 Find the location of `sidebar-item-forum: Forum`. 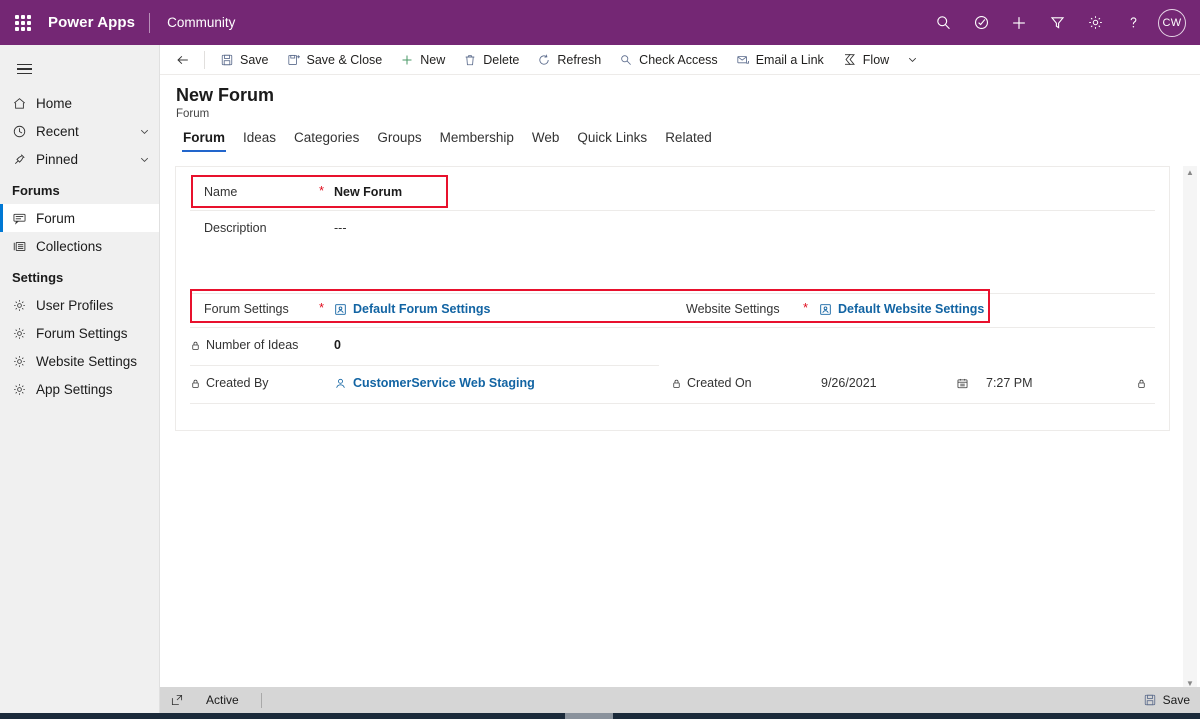

sidebar-item-forum: Forum is located at coordinates (79, 218).